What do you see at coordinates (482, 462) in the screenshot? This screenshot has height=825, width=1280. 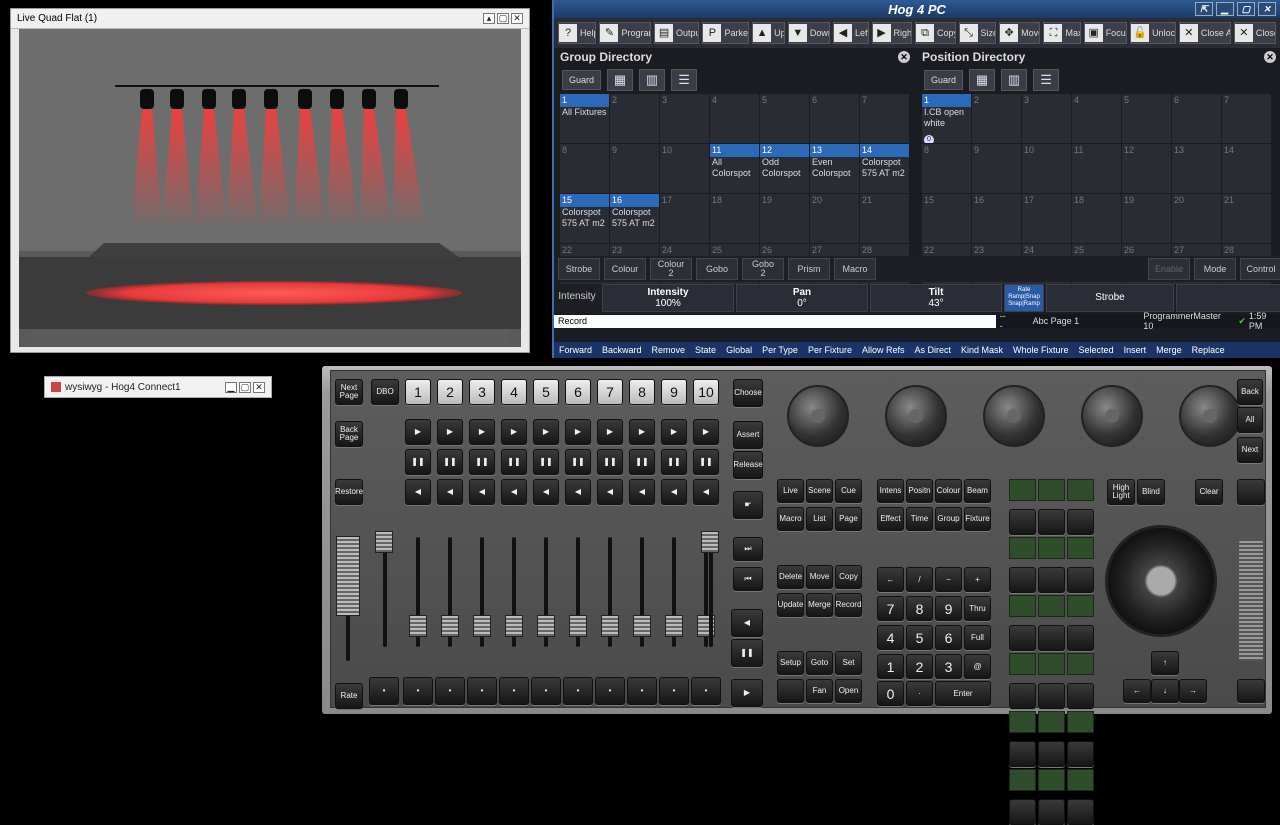 I see `master-pause-3: ❚❚` at bounding box center [482, 462].